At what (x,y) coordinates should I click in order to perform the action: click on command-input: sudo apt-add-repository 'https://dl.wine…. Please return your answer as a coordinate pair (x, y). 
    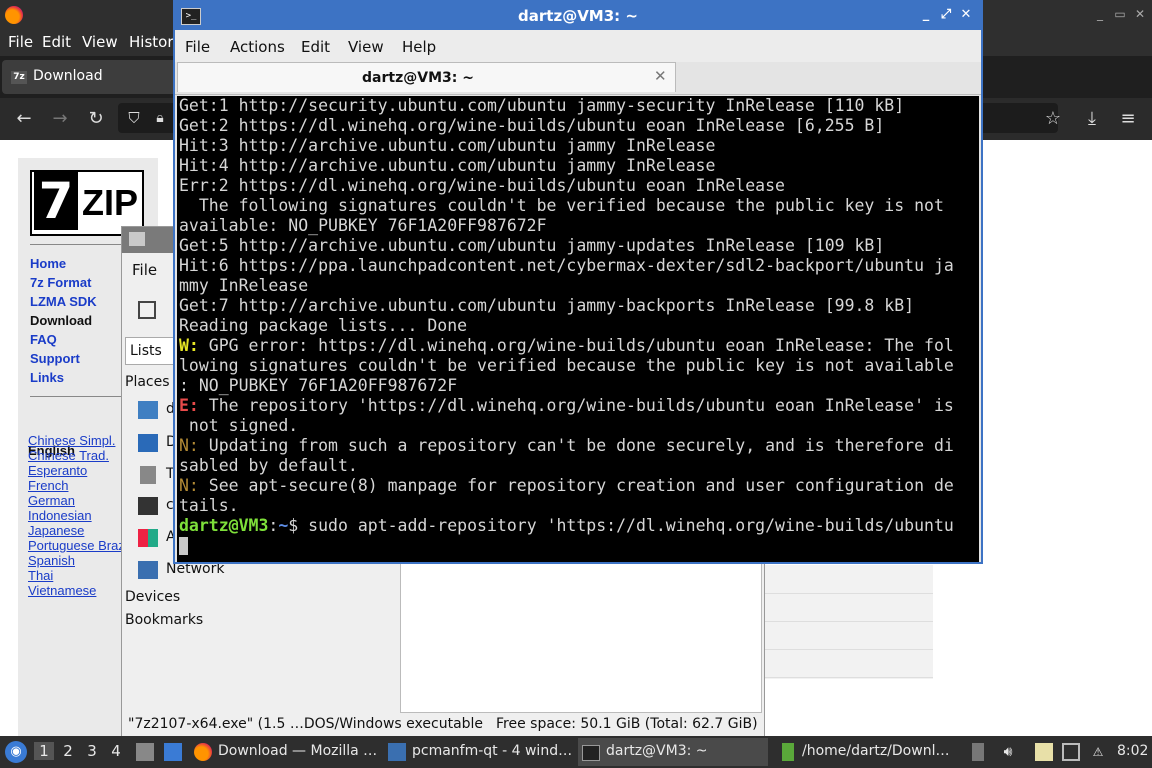
    Looking at the image, I should click on (631, 525).